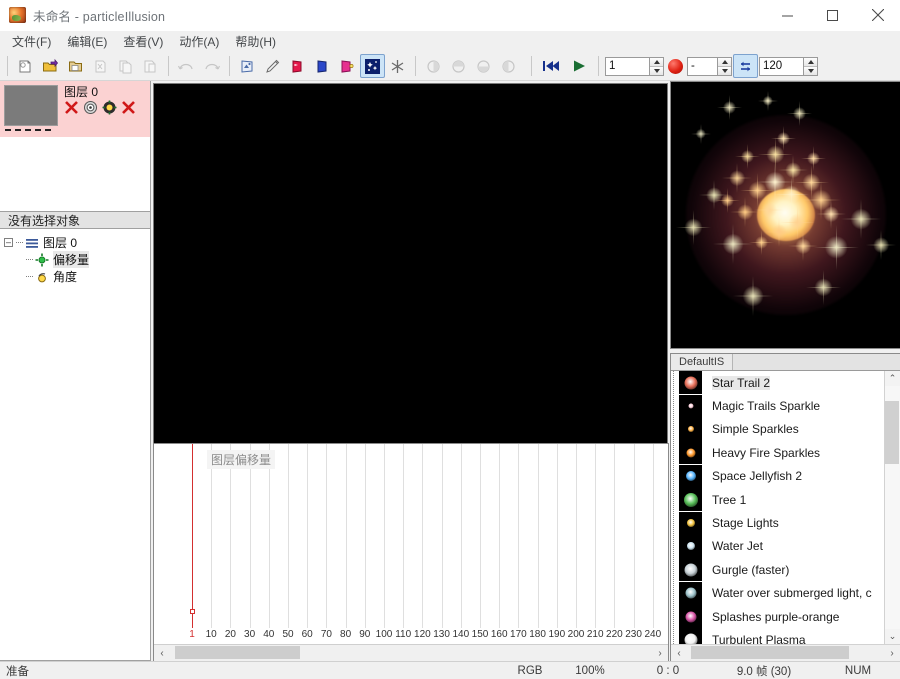 The image size is (900, 679). Describe the element at coordinates (781, 617) in the screenshot. I see `list-item: Splashes purple-orange` at that location.